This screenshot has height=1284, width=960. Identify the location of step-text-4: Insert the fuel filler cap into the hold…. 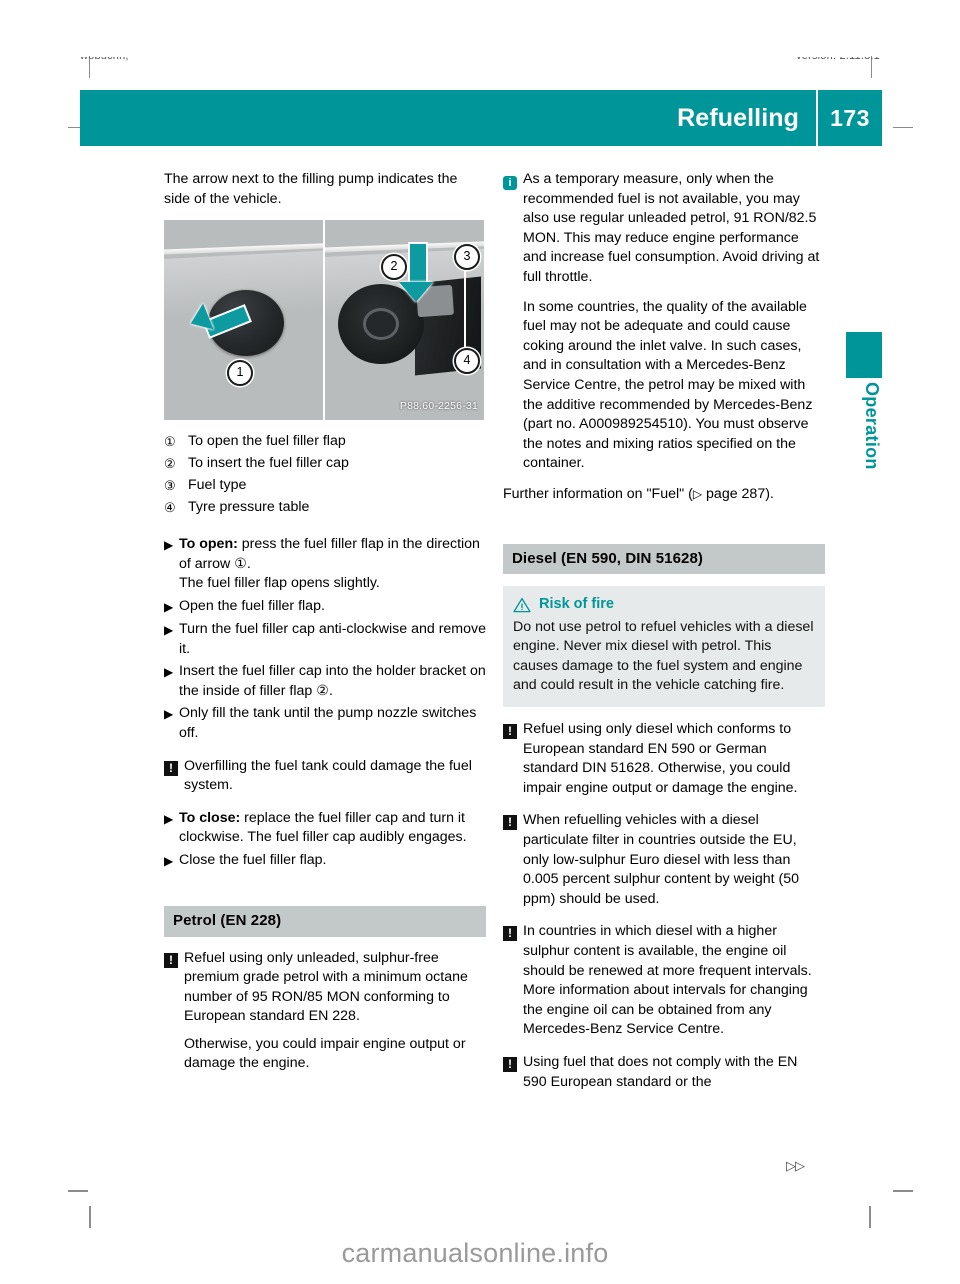
(332, 681).